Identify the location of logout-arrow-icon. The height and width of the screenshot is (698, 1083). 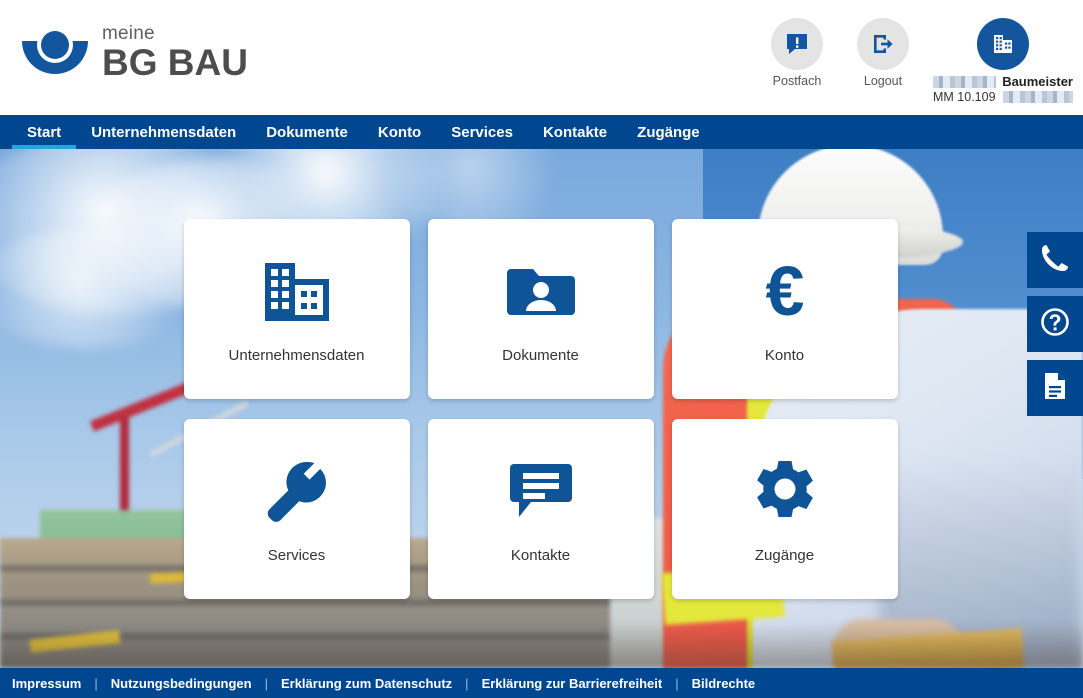
(883, 44).